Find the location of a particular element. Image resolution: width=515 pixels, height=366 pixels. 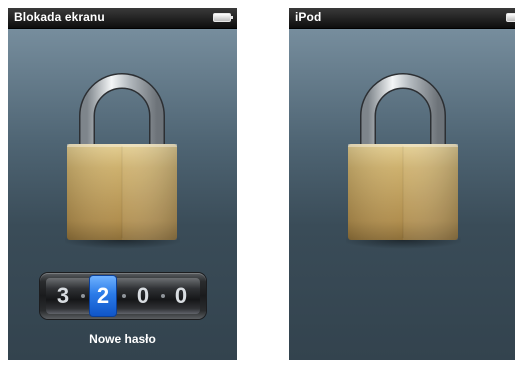

passcode-wheel-inner: 3 2 0 0 is located at coordinates (123, 296).